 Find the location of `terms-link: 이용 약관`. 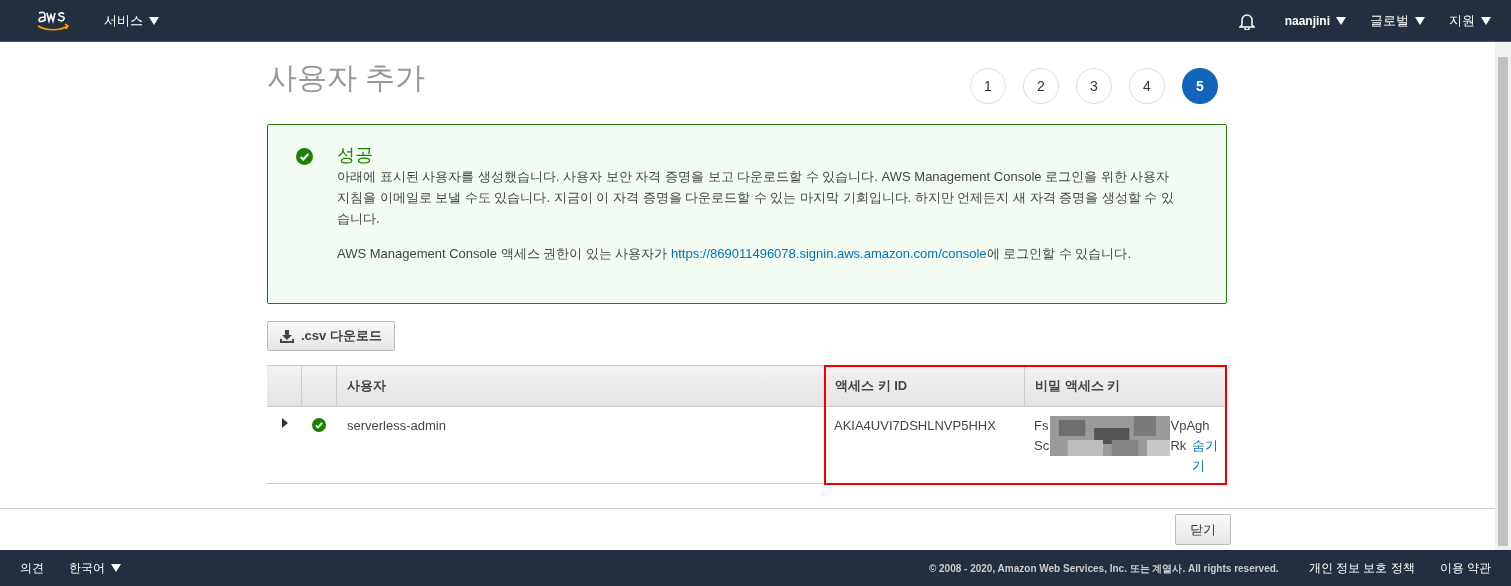

terms-link: 이용 약관 is located at coordinates (1465, 568).